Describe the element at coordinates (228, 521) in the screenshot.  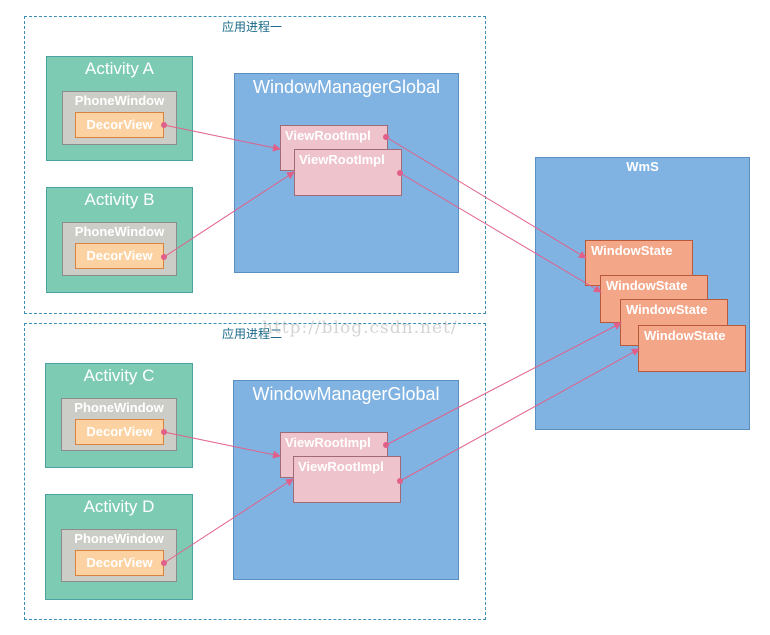
I see `connector-decorview-d-to-viewrootimpl` at that location.